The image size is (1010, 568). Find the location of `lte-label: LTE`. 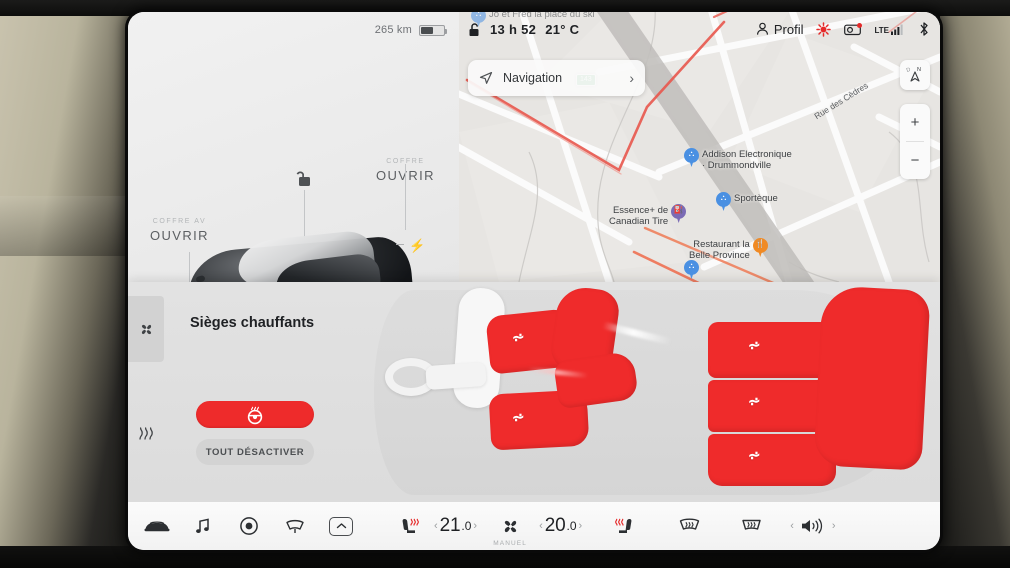

lte-label: LTE is located at coordinates (881, 30).